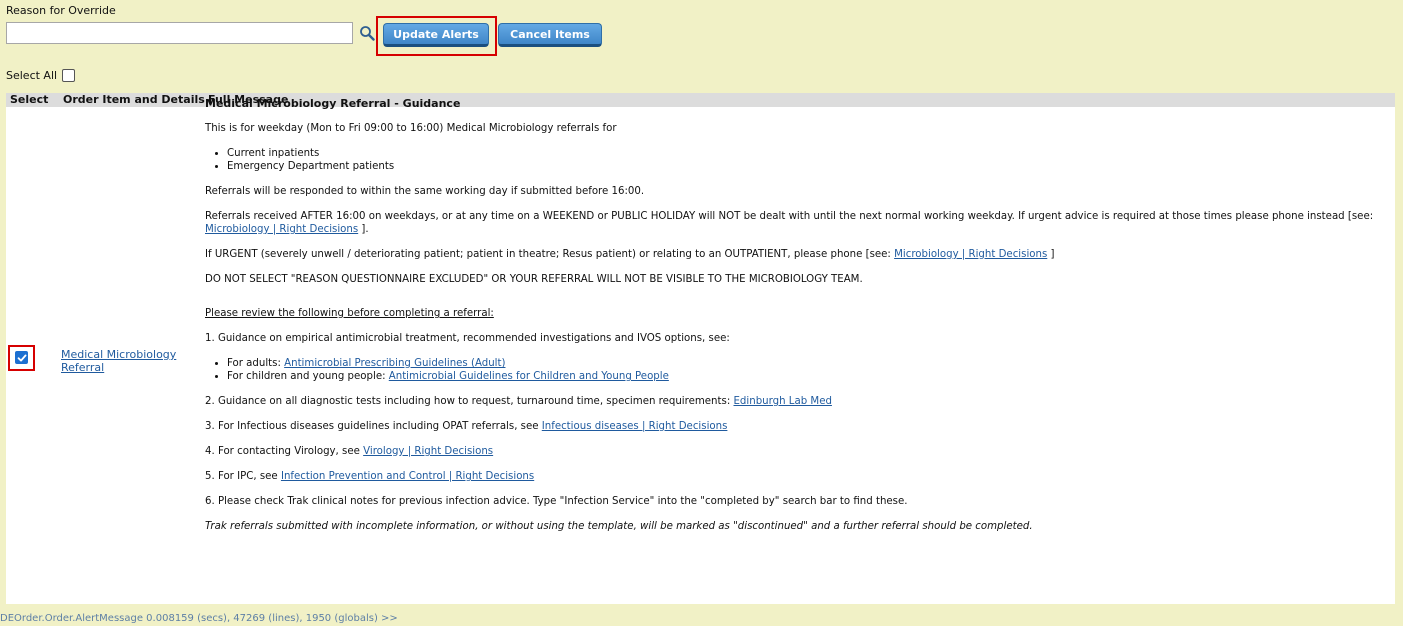 This screenshot has width=1403, height=626. Describe the element at coordinates (635, 426) in the screenshot. I see `infectious-diseases-link: Infectious diseases | Right Decisions` at that location.